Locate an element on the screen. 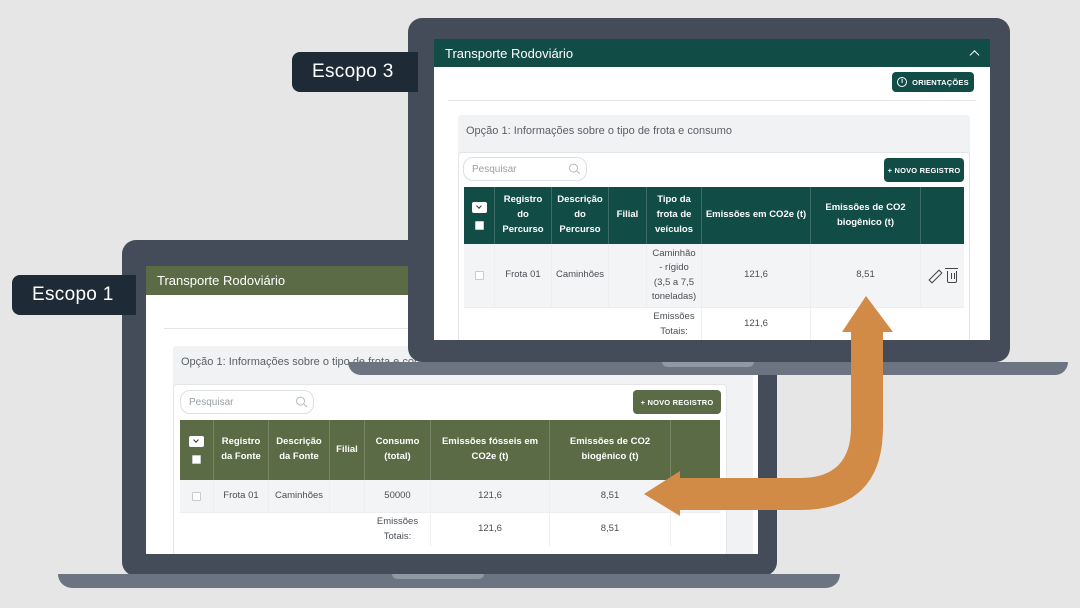 The image size is (1080, 608). arrow-shape is located at coordinates (768, 406).